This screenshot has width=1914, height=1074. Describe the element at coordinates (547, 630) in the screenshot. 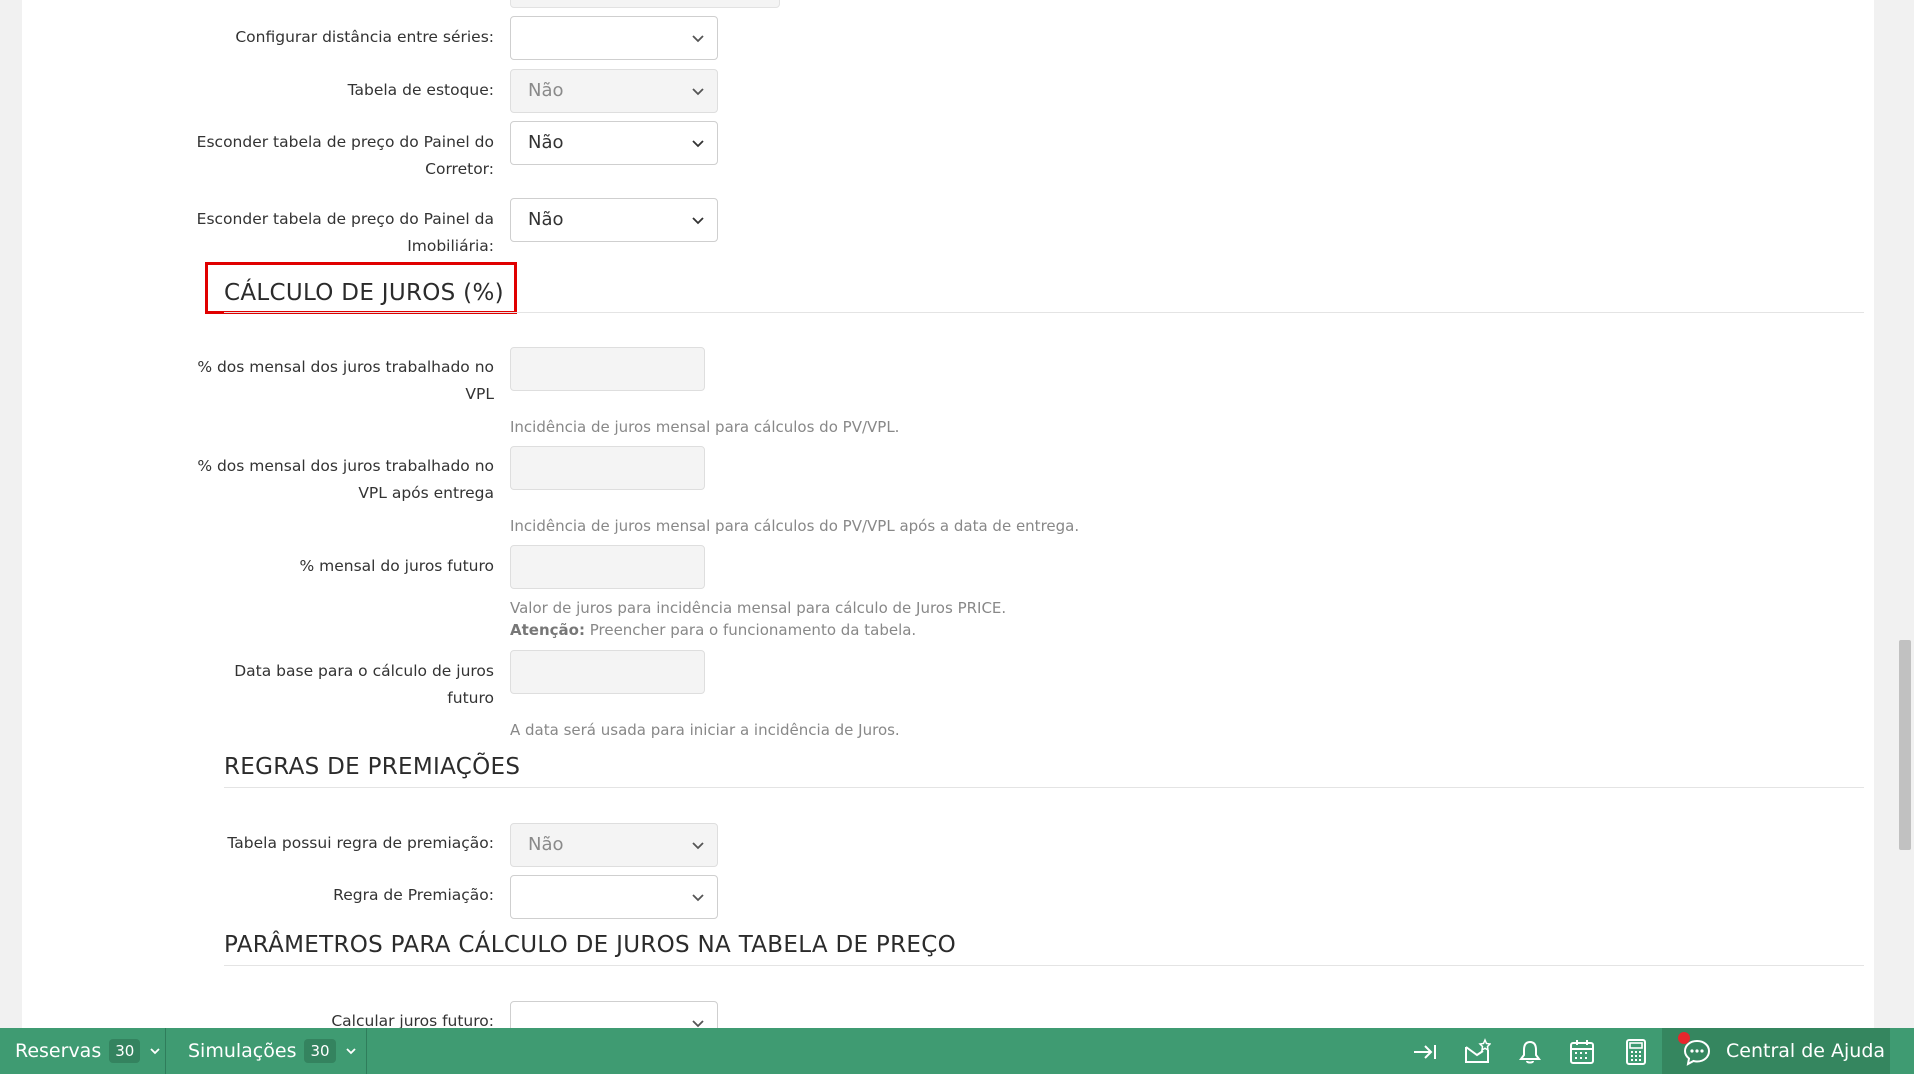

I see `attention-label: Atenção:` at that location.